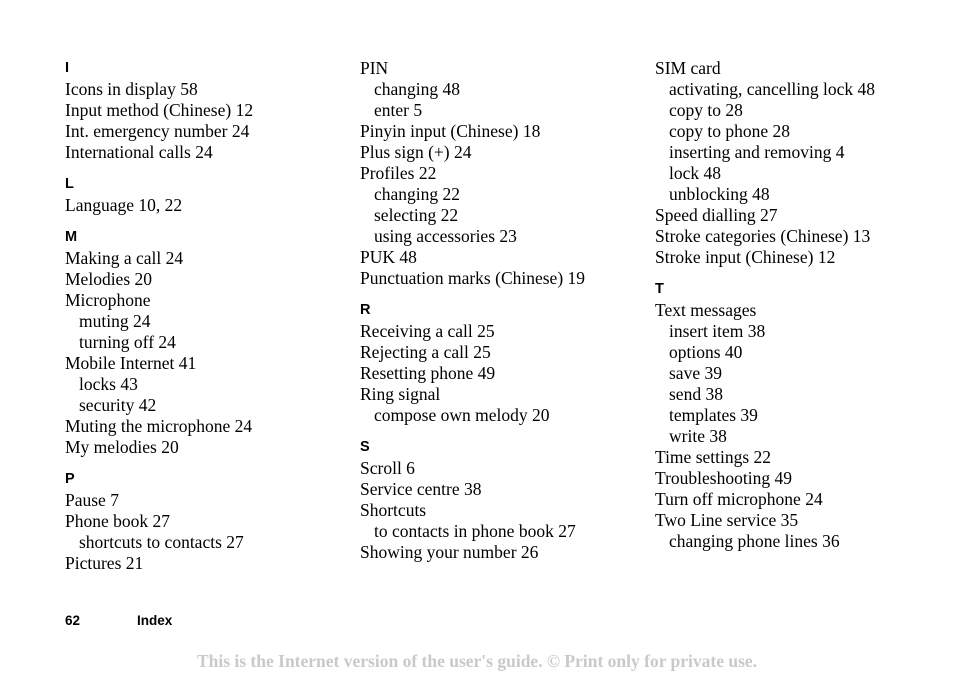 The height and width of the screenshot is (679, 954). I want to click on index-entry: SIM card, so click(688, 68).